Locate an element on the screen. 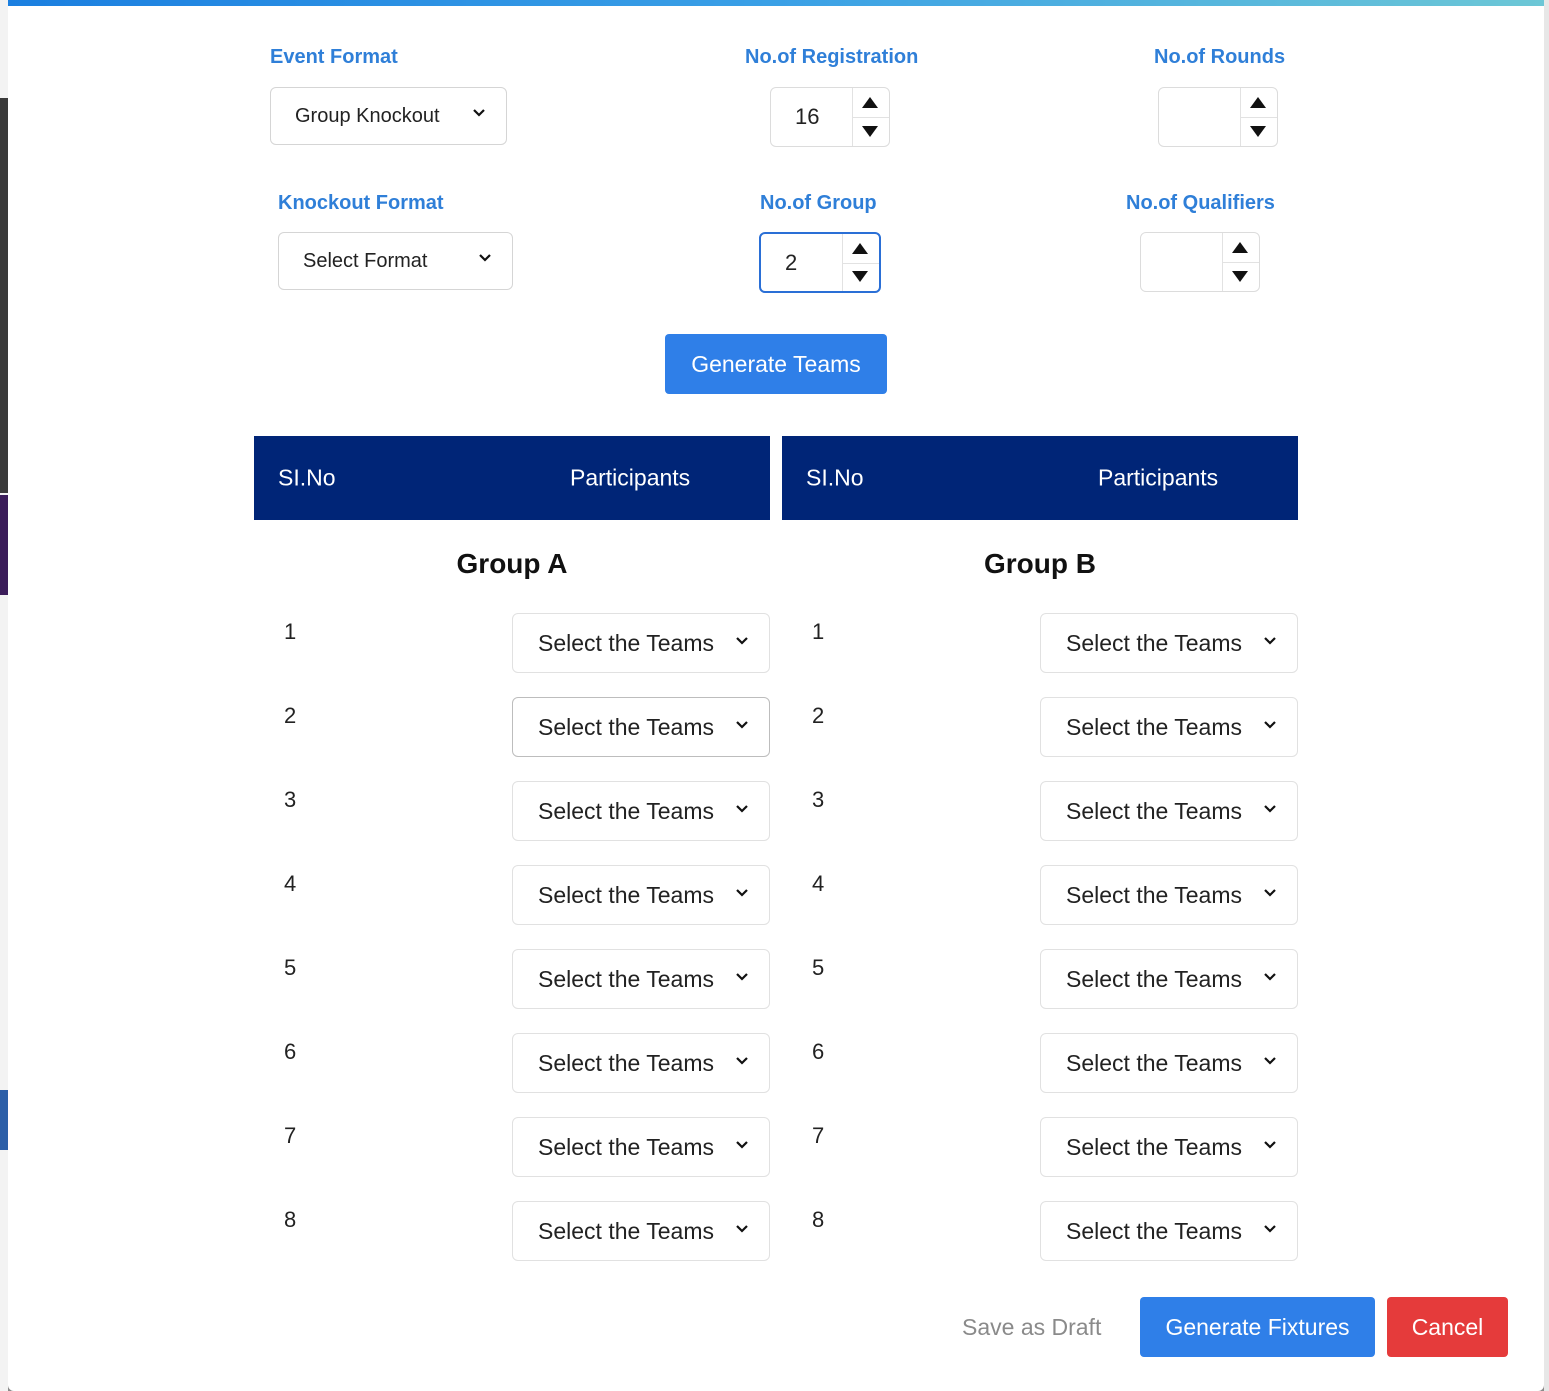 Image resolution: width=1549 pixels, height=1391 pixels. rounds-input is located at coordinates (1218, 117).